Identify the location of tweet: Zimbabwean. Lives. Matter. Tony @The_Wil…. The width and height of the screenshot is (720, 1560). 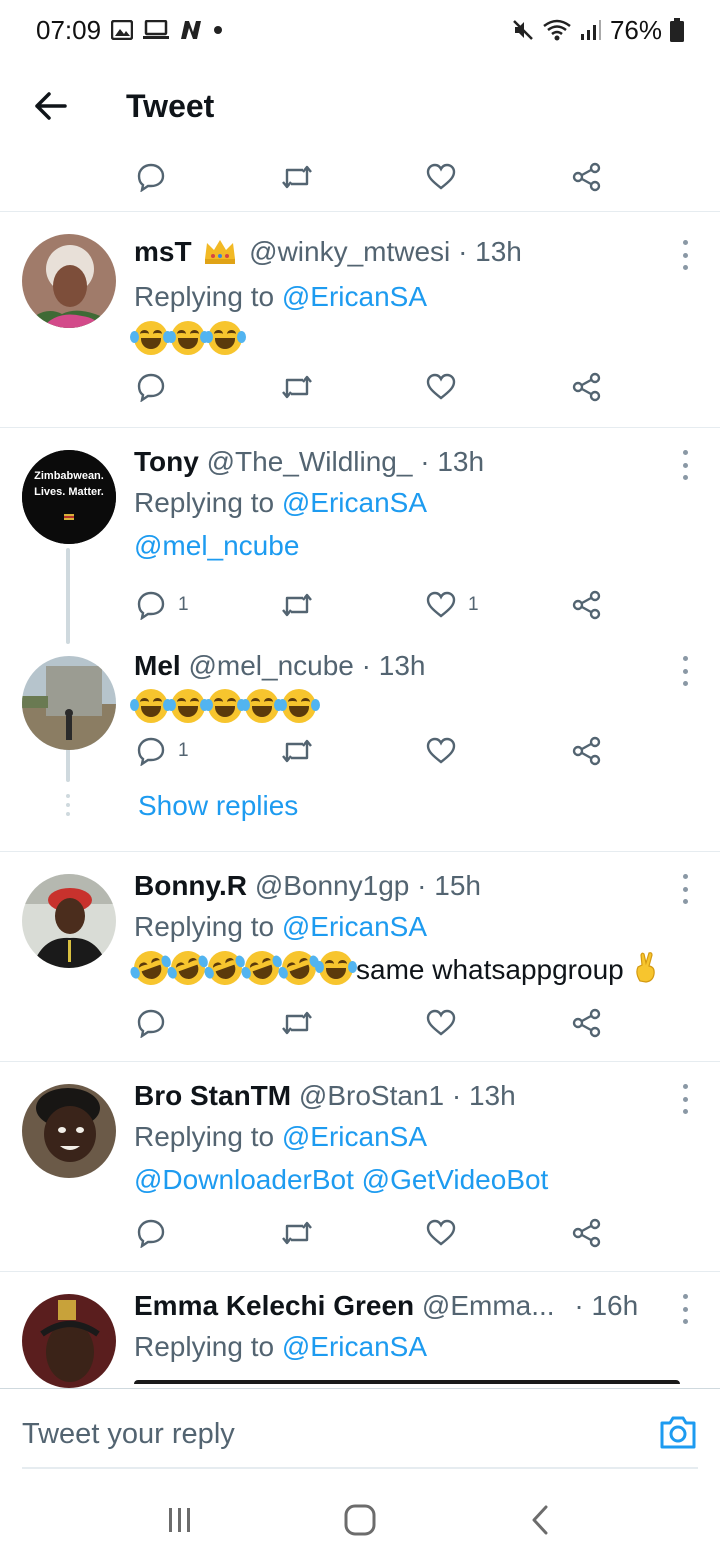
(360, 536).